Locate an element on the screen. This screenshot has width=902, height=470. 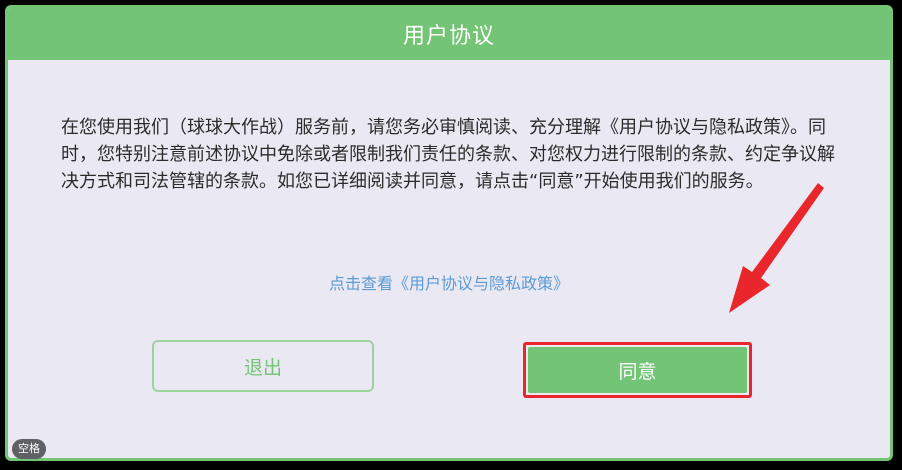
agree-button: 同意 is located at coordinates (637, 370).